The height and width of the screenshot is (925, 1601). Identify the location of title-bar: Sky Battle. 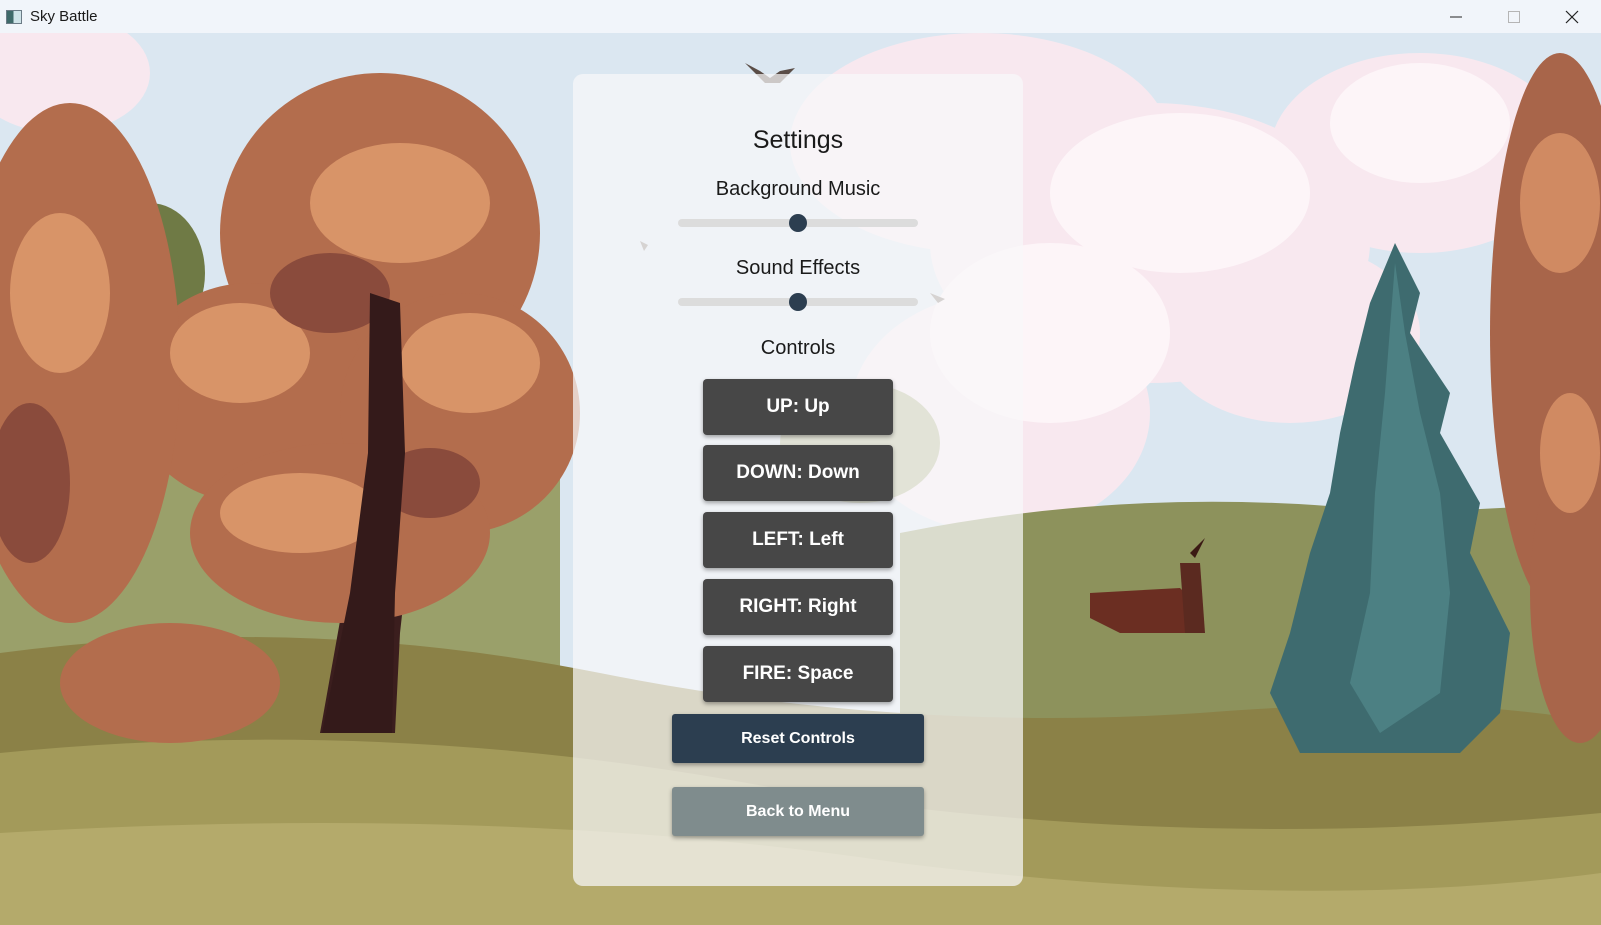
(800, 16).